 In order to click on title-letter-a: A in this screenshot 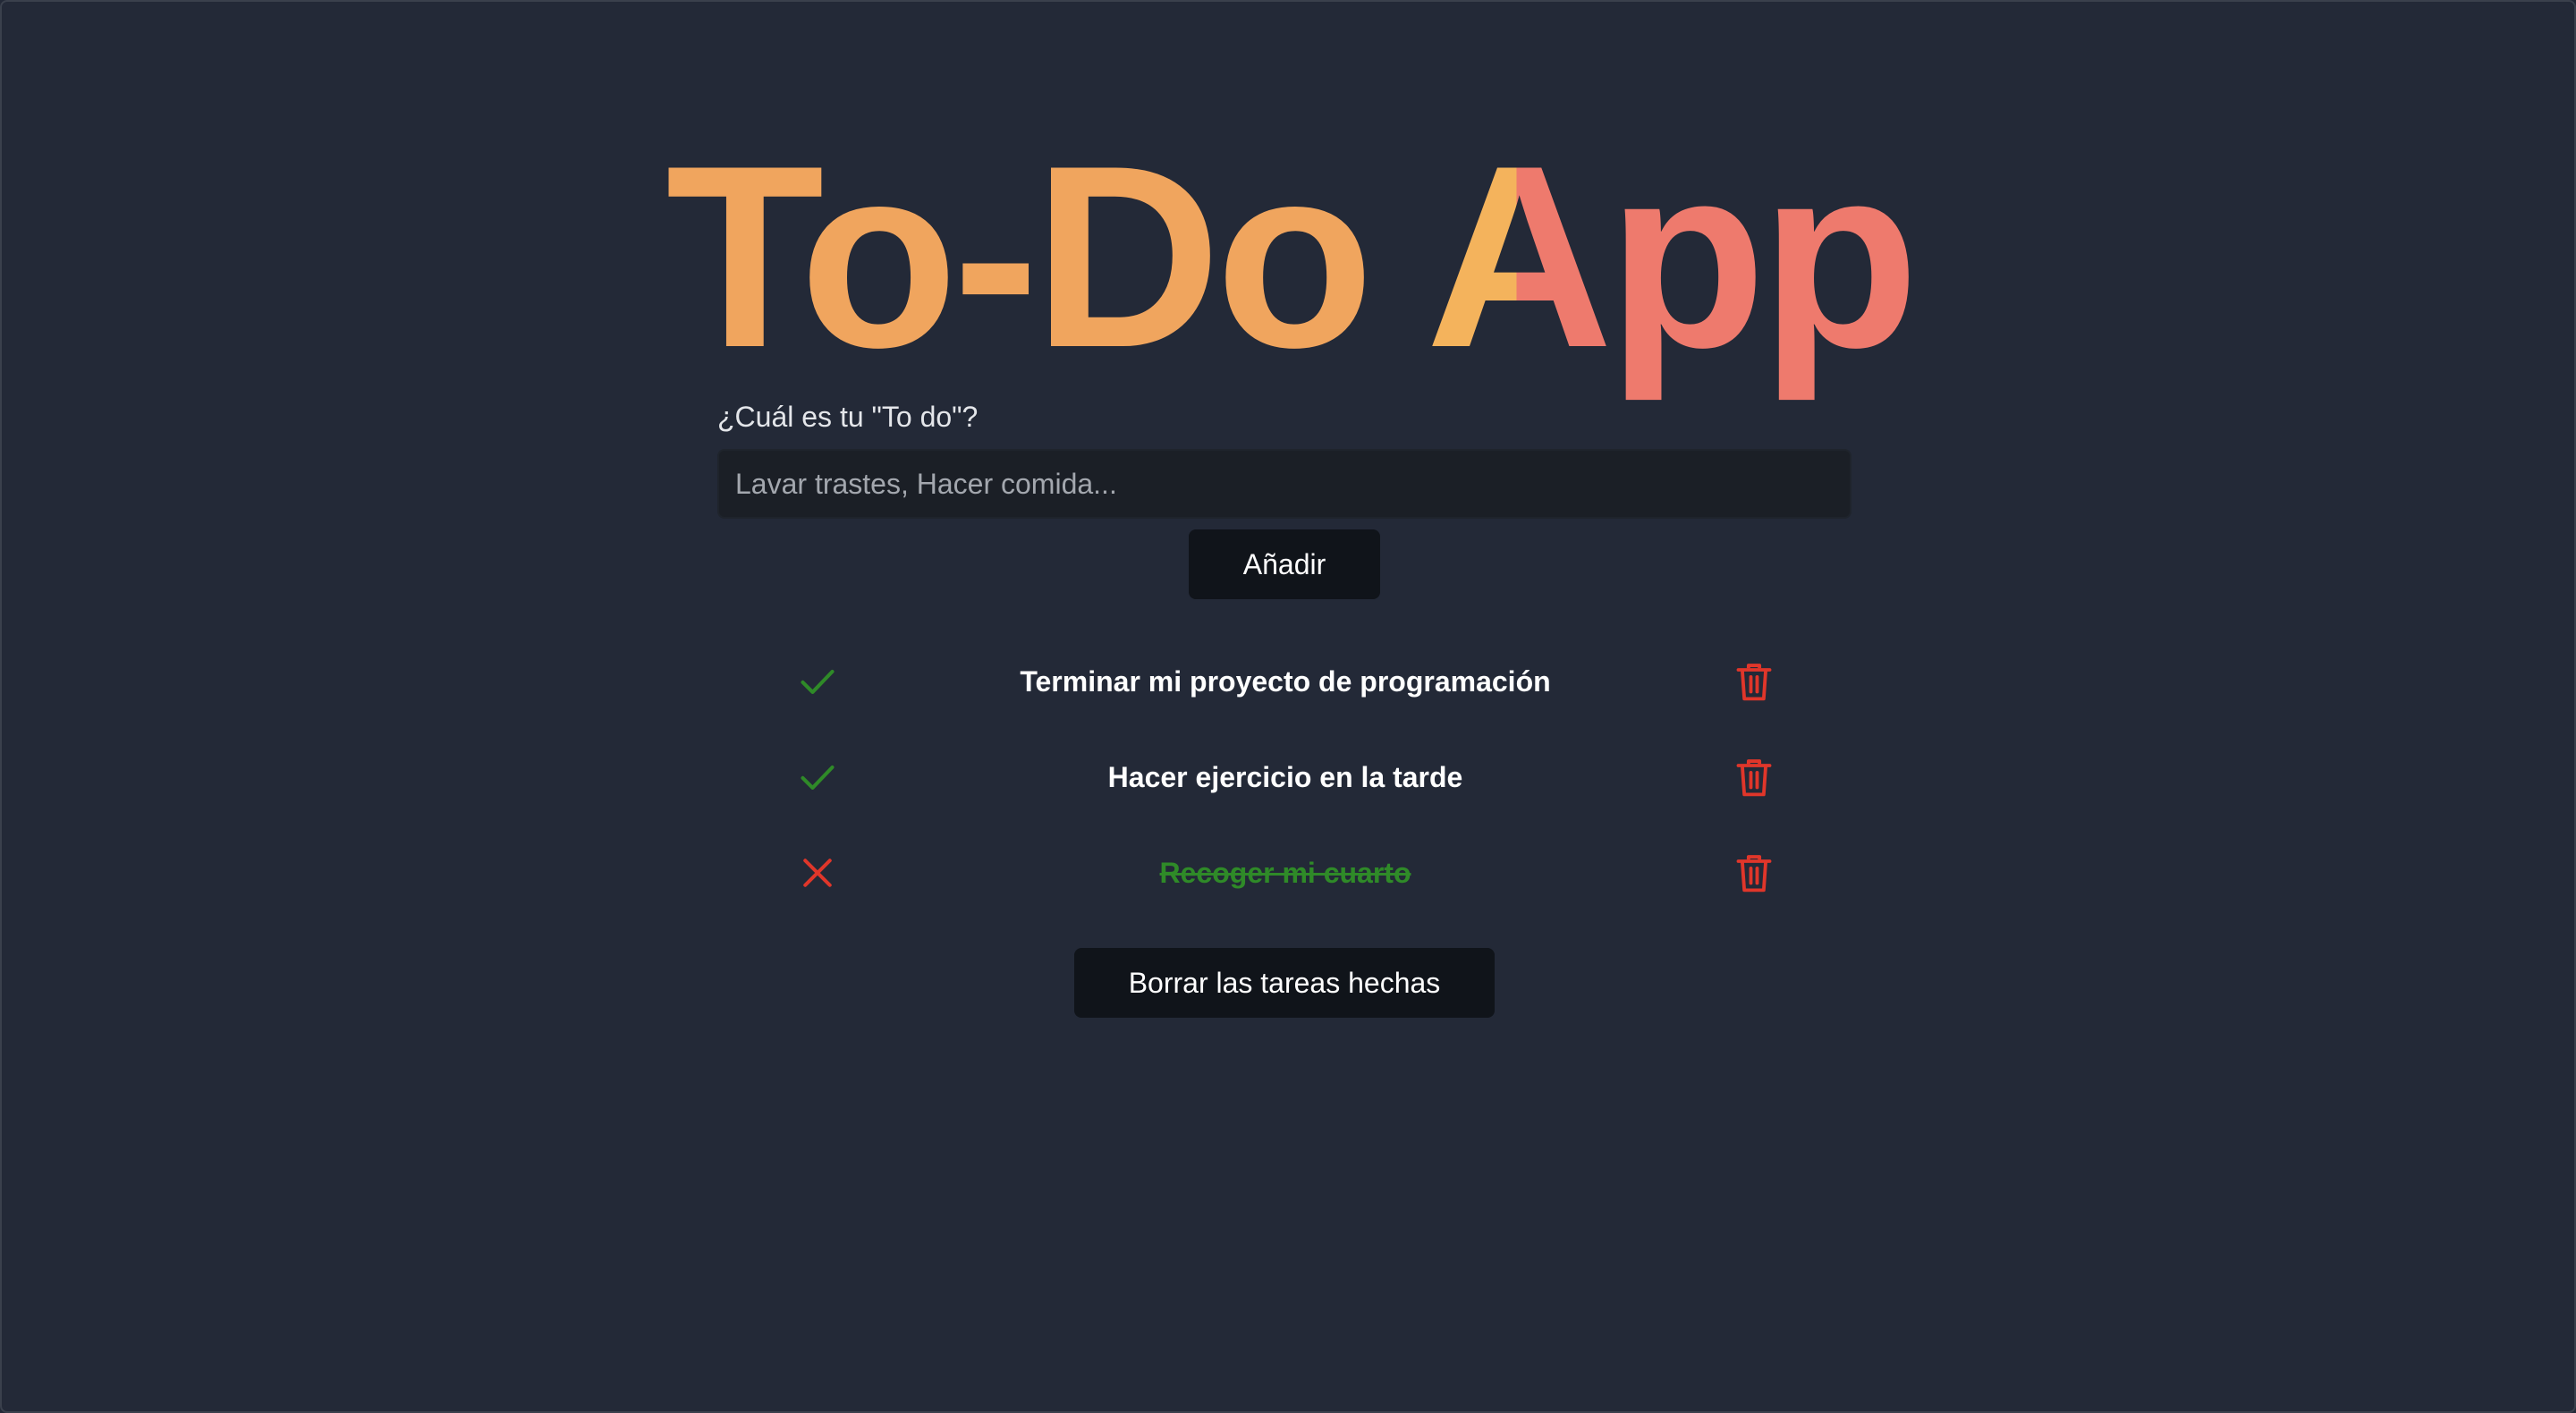, I will do `click(1519, 257)`.